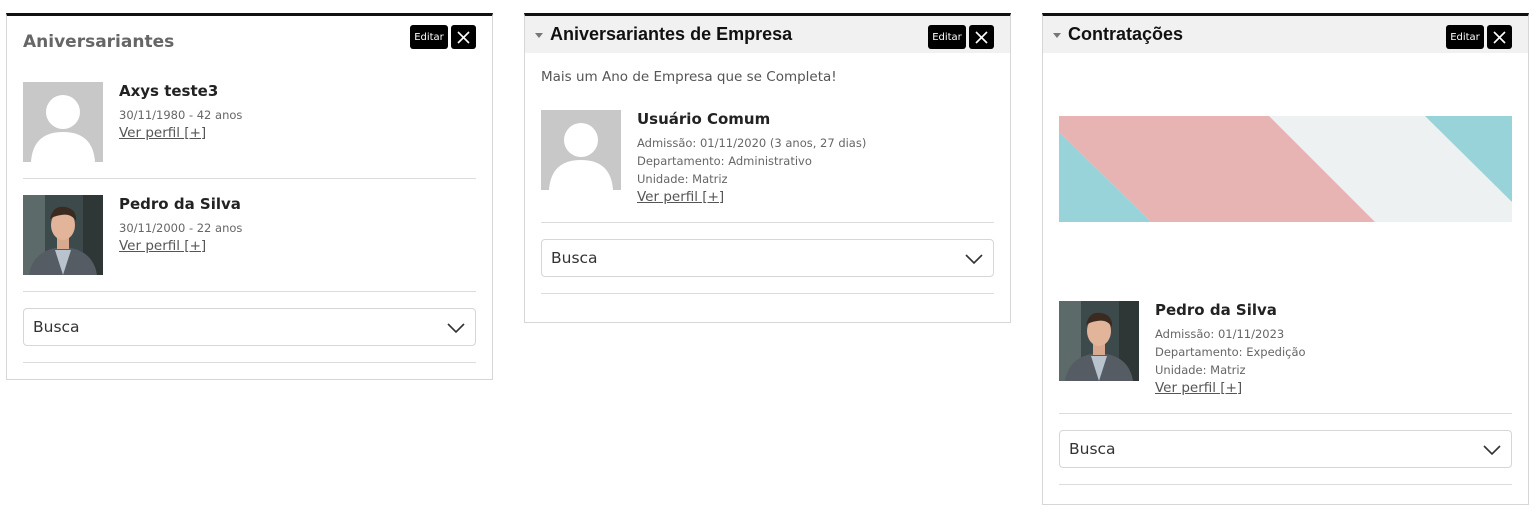 The image size is (1539, 519). What do you see at coordinates (181, 115) in the screenshot?
I see `person-birthdate: 30/11/1980 - 42 anos` at bounding box center [181, 115].